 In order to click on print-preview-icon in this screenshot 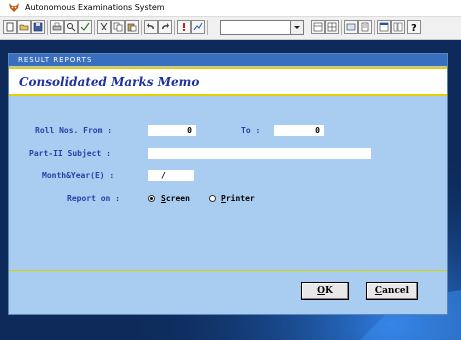, I will do `click(71, 27)`.